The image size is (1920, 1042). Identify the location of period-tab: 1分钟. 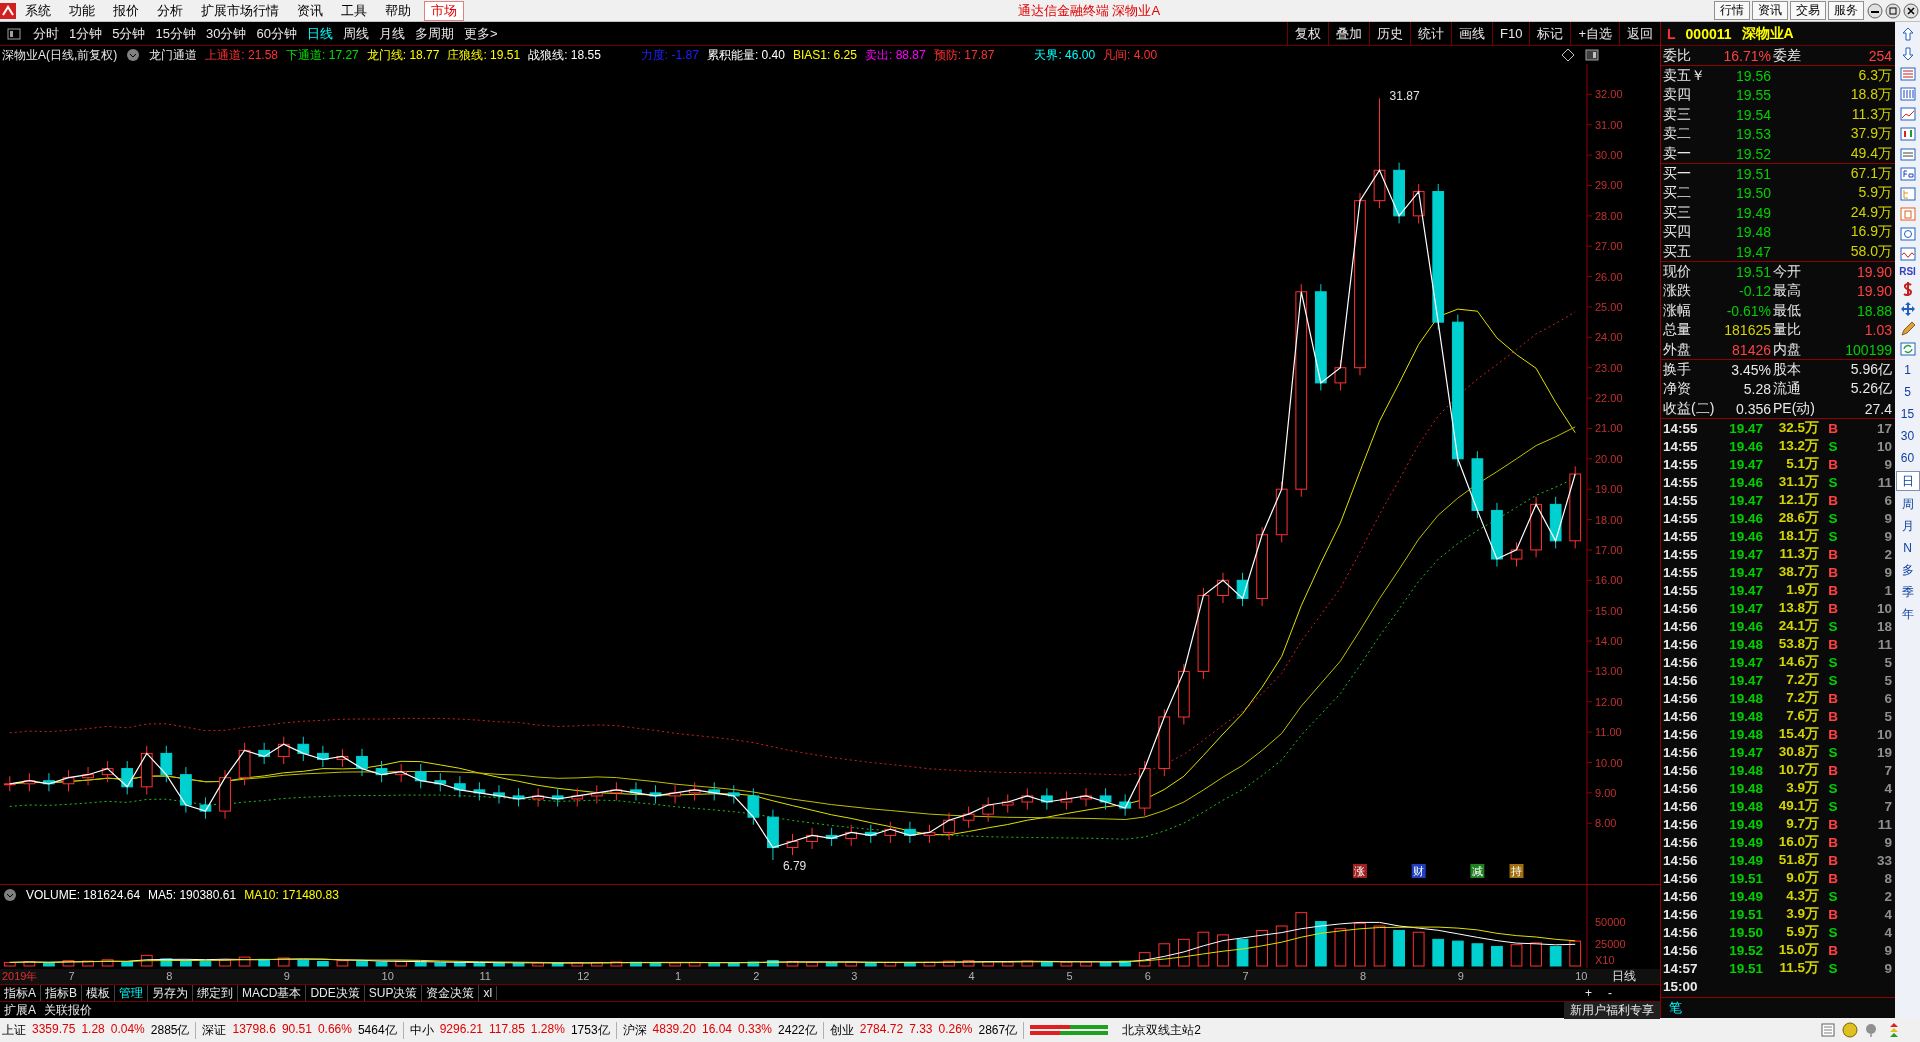
(86, 33).